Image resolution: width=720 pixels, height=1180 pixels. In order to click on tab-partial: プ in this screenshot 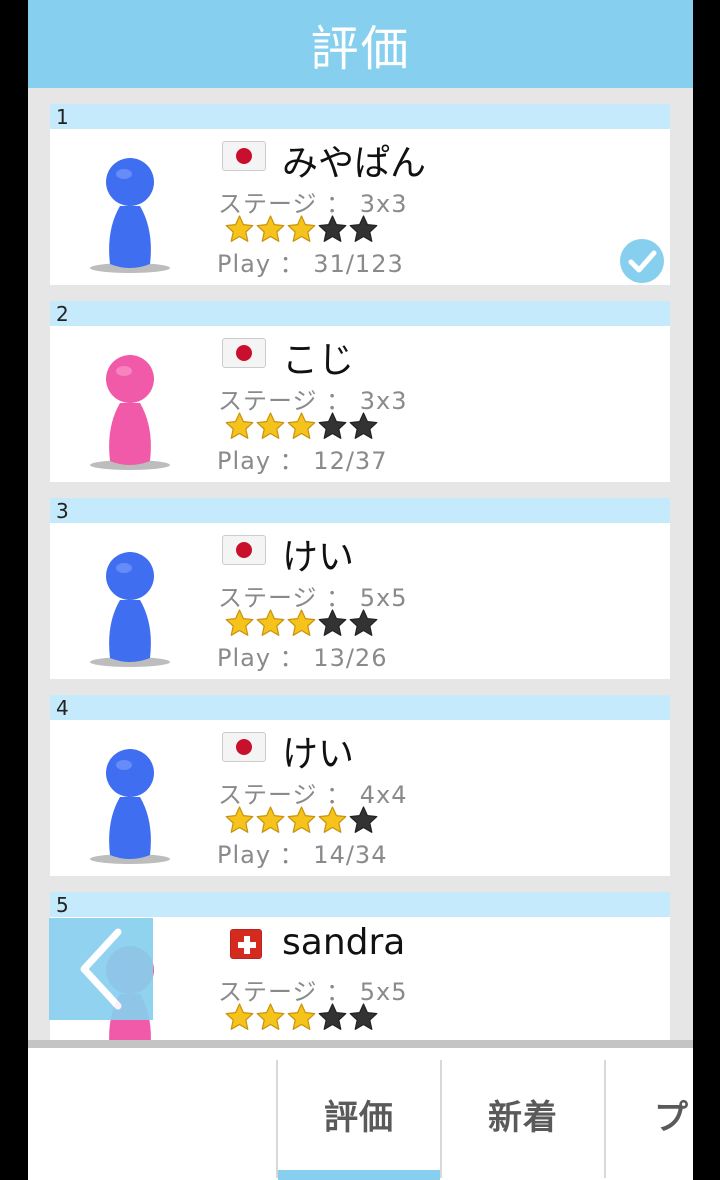, I will do `click(649, 1114)`.